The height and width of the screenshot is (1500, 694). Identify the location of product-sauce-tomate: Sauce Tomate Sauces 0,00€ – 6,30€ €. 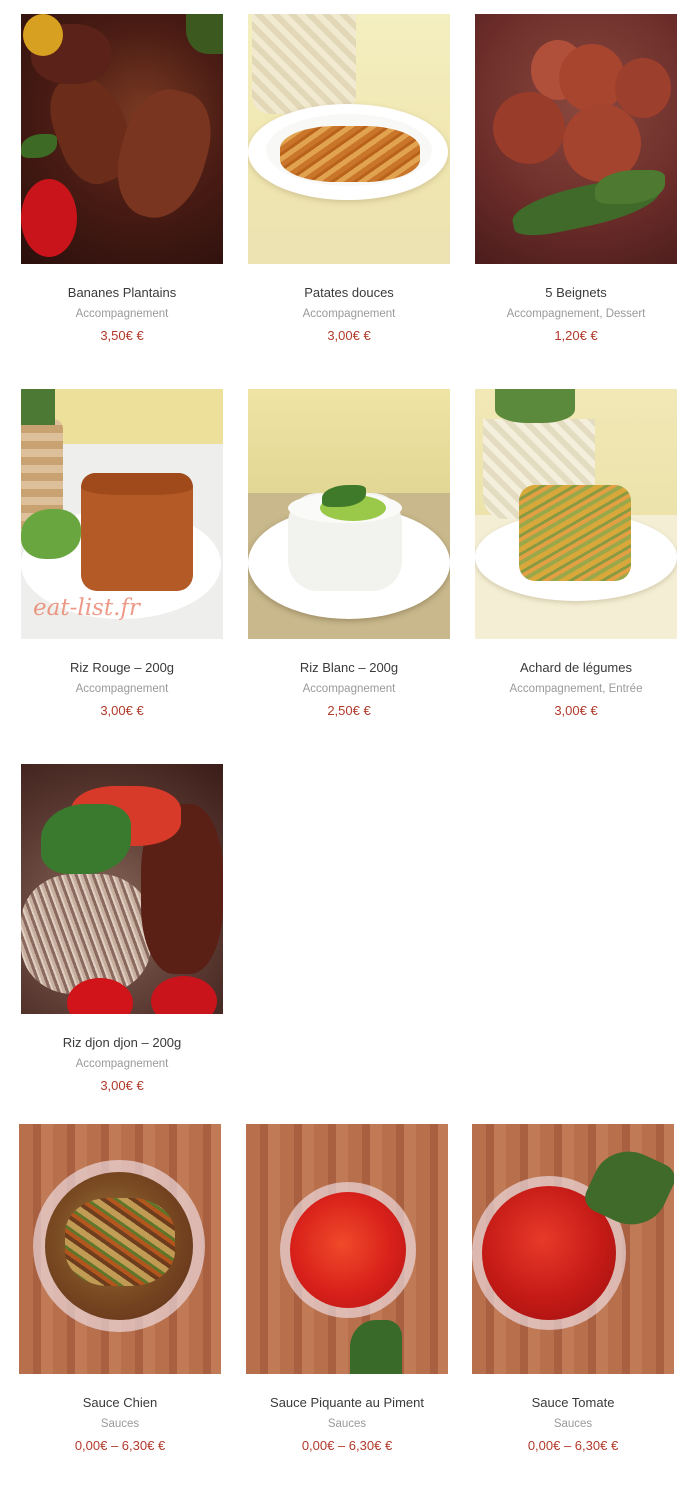
(573, 1289).